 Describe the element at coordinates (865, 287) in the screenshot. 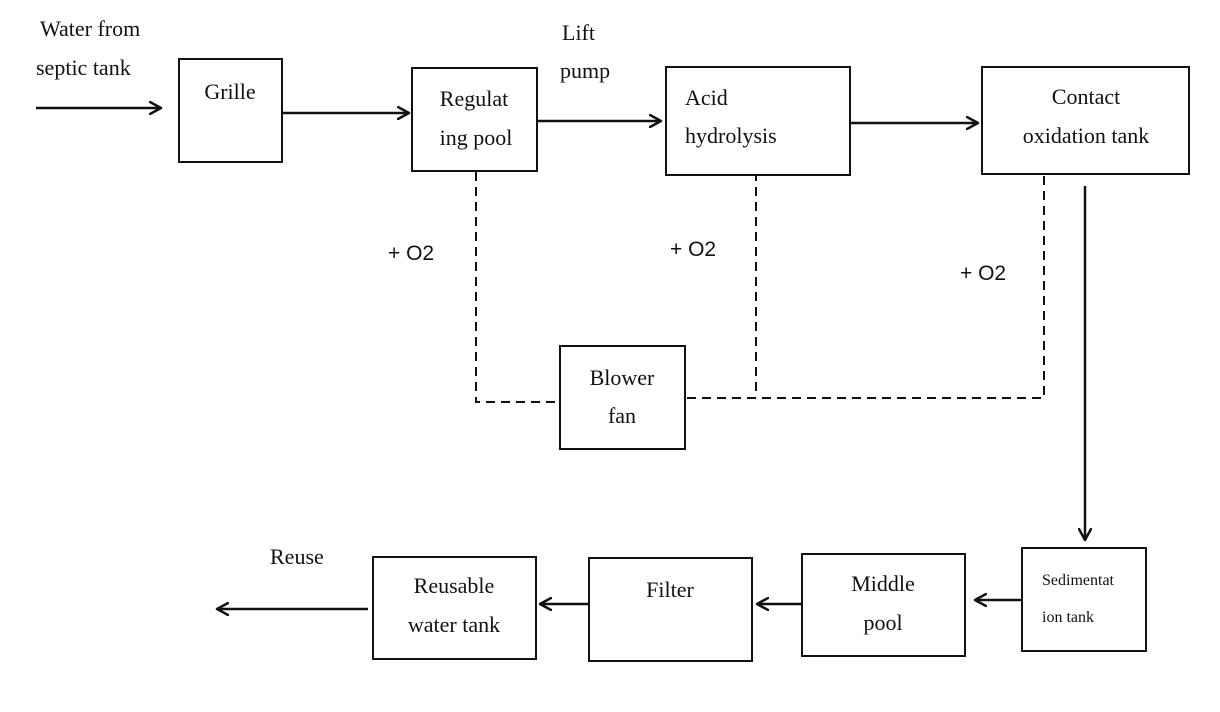

I see `air-line-contact` at that location.